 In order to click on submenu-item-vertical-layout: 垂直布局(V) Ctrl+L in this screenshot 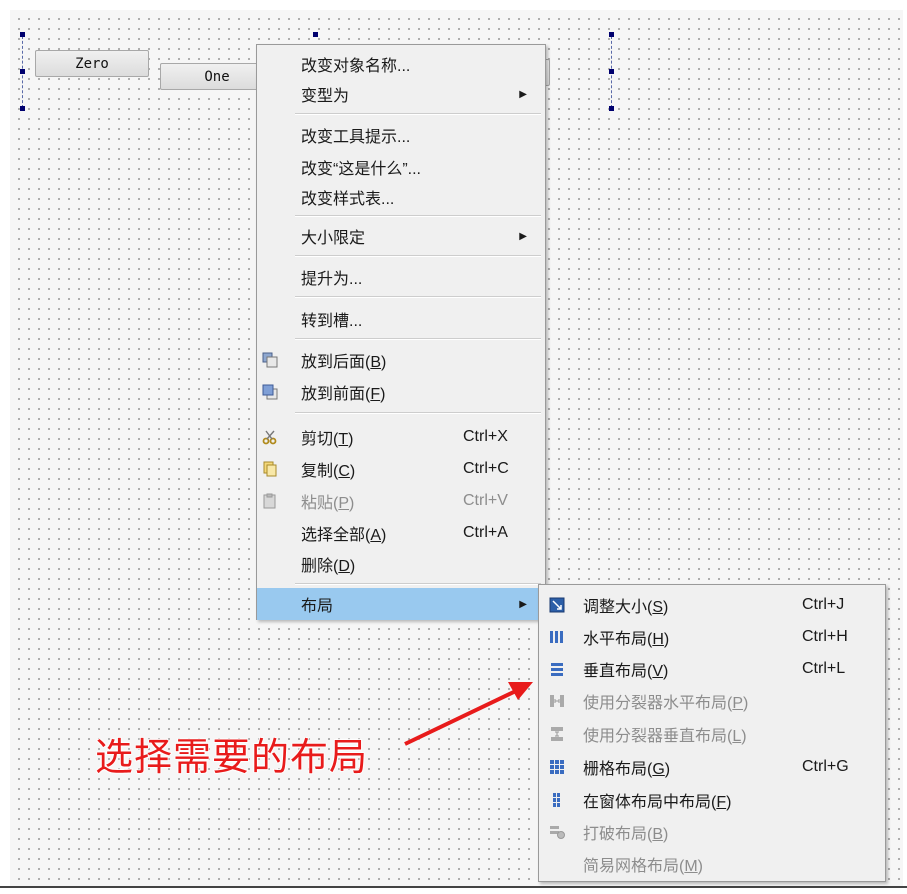, I will do `click(712, 669)`.